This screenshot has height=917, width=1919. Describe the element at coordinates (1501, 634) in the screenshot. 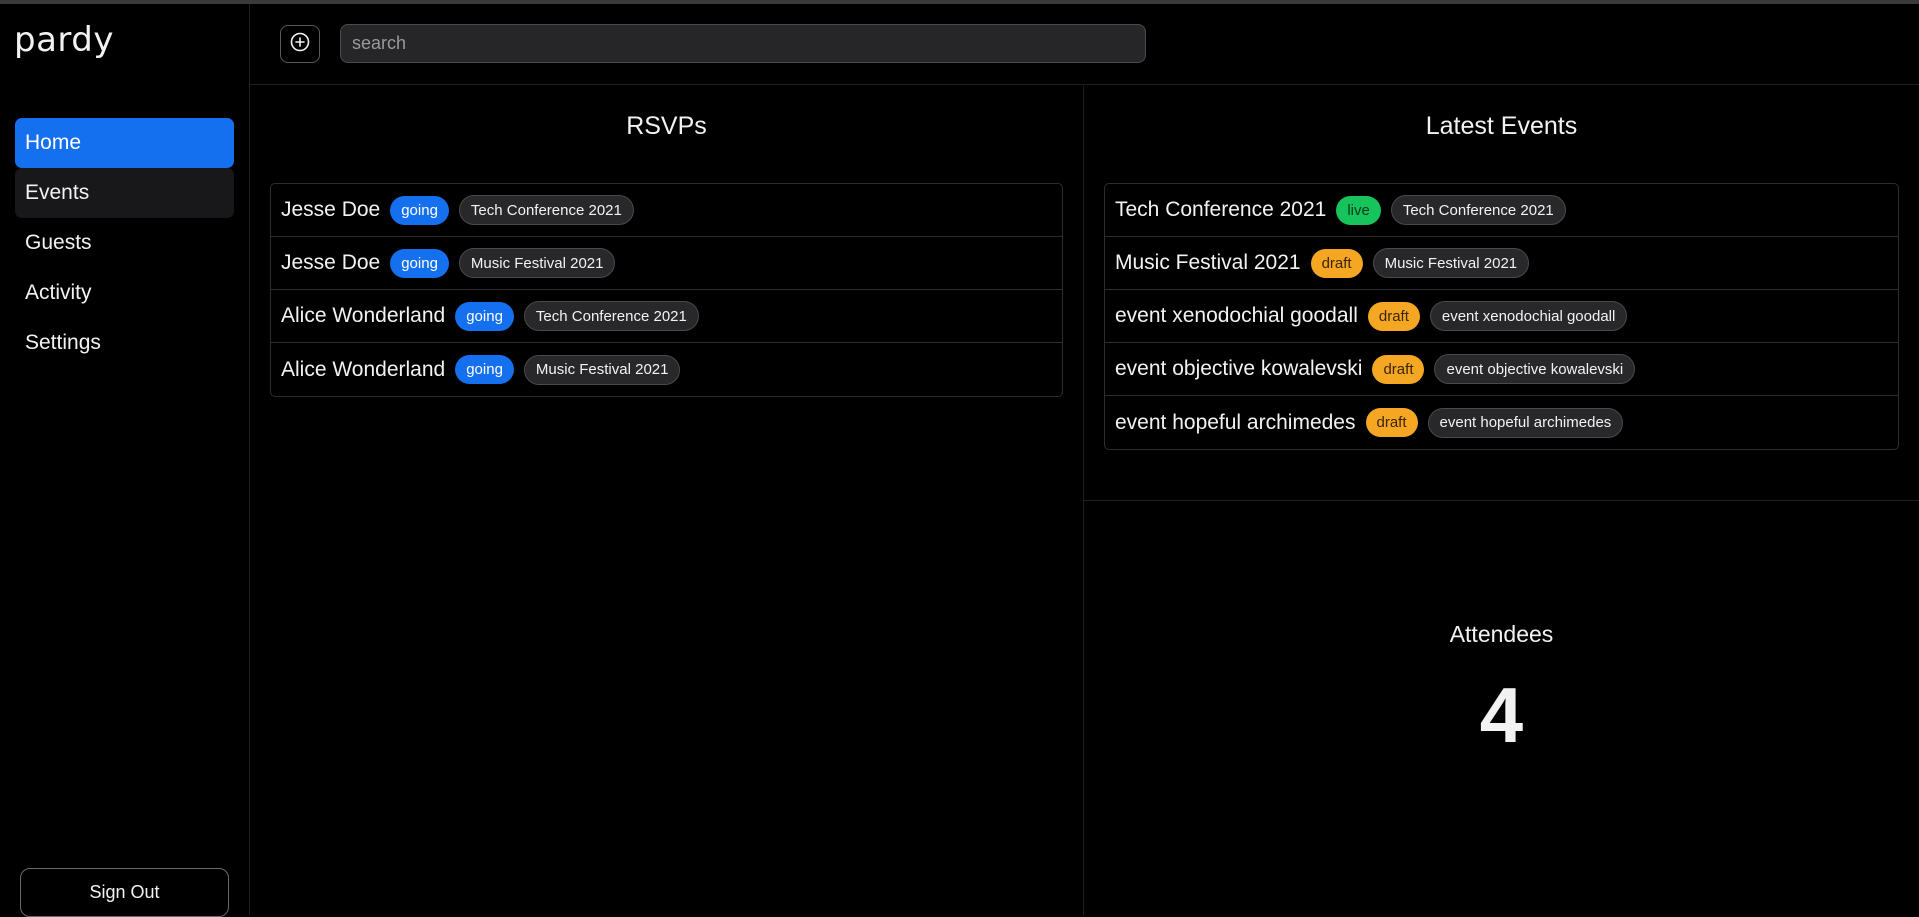

I see `attendees-title: Attendees` at that location.